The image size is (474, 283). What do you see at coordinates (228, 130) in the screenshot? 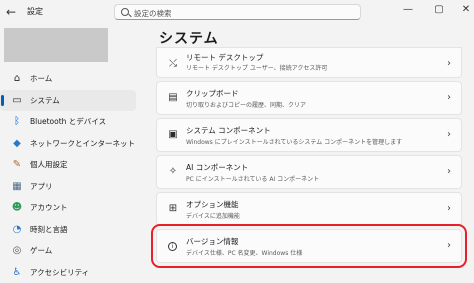
I see `setting-title: システム コンポーネント` at bounding box center [228, 130].